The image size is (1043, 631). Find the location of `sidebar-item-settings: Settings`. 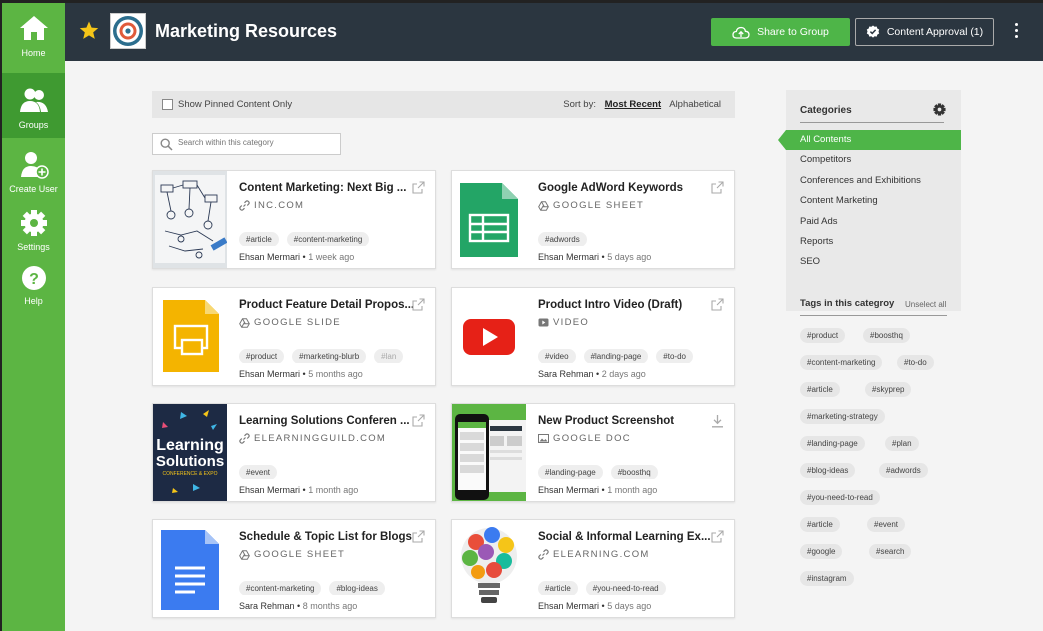

sidebar-item-settings: Settings is located at coordinates (33, 232).